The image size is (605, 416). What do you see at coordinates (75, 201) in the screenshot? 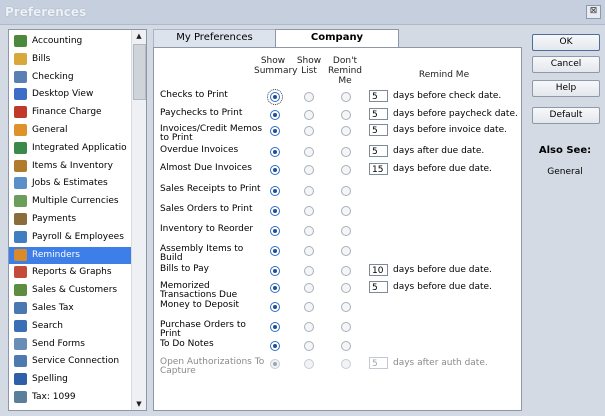
I see `sidebar-item-label: Multiple Currencies` at bounding box center [75, 201].